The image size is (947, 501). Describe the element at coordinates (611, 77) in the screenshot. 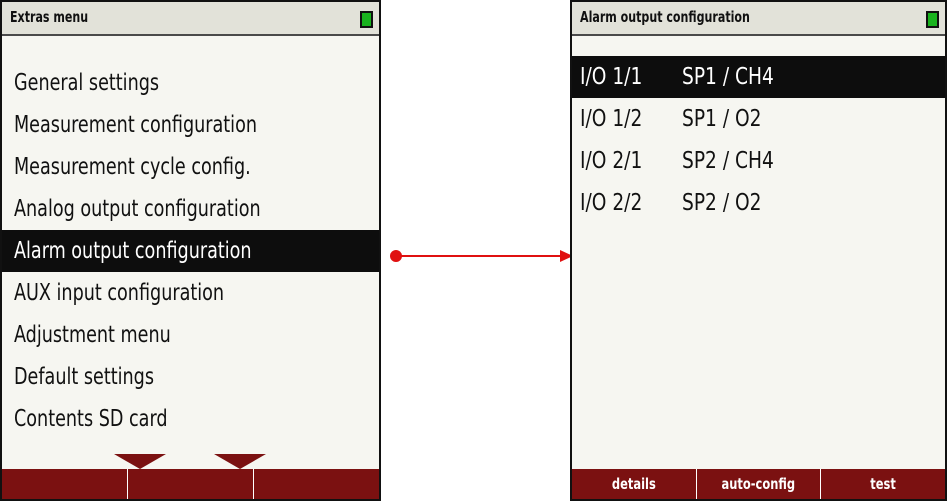

I see `io-id: I/O 1/1` at that location.